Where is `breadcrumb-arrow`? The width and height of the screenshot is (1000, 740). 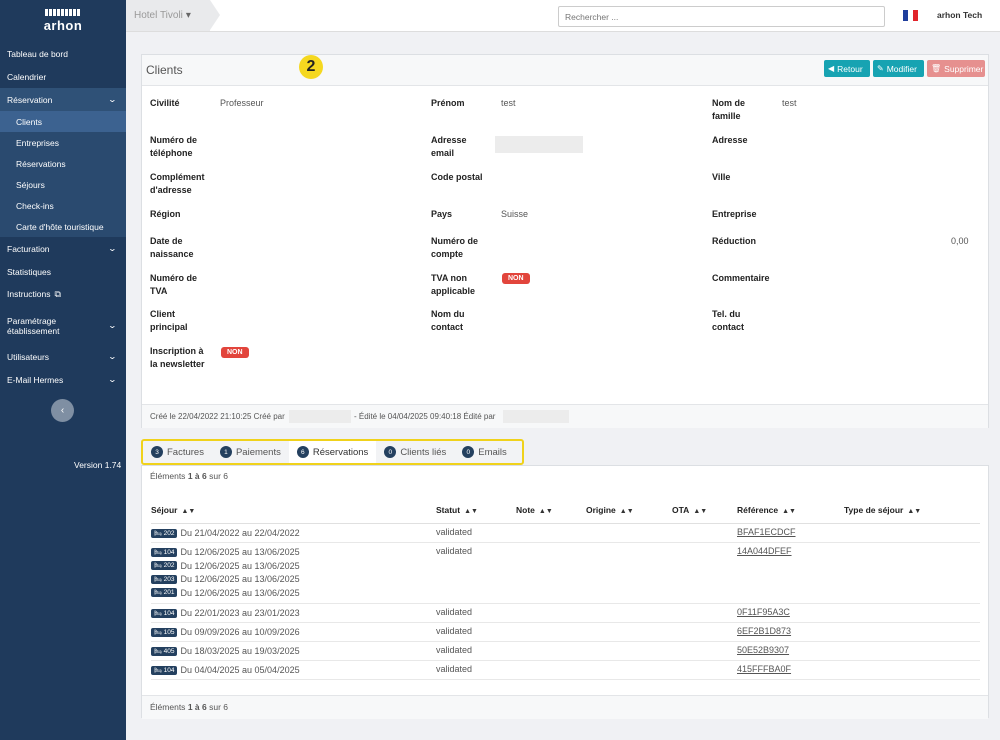
breadcrumb-arrow is located at coordinates (215, 15).